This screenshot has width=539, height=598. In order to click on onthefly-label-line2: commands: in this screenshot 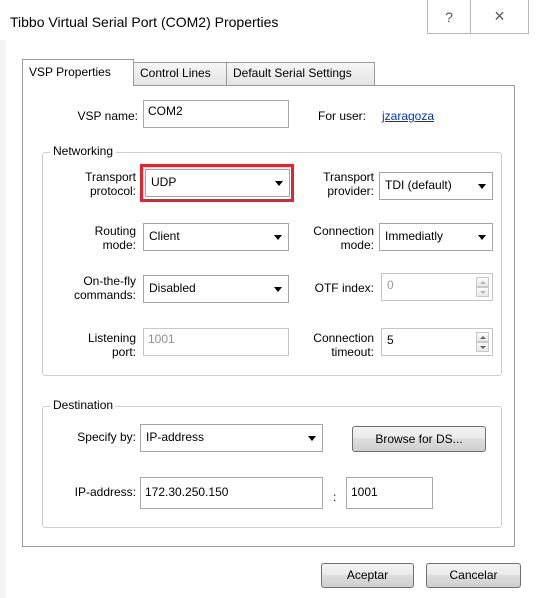, I will do `click(104, 295)`.